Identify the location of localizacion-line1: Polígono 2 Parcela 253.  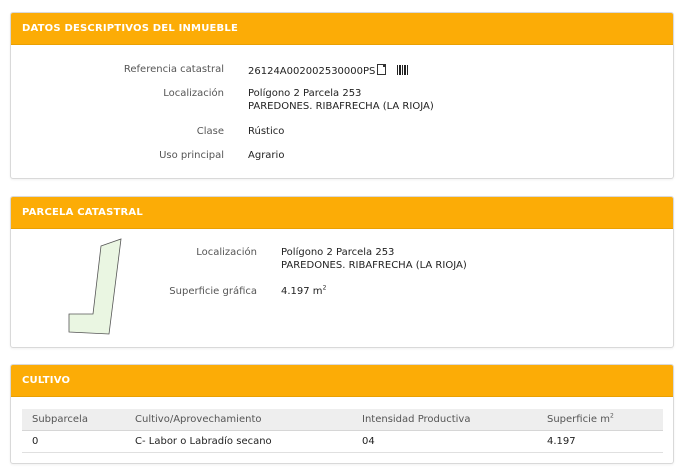
(305, 93).